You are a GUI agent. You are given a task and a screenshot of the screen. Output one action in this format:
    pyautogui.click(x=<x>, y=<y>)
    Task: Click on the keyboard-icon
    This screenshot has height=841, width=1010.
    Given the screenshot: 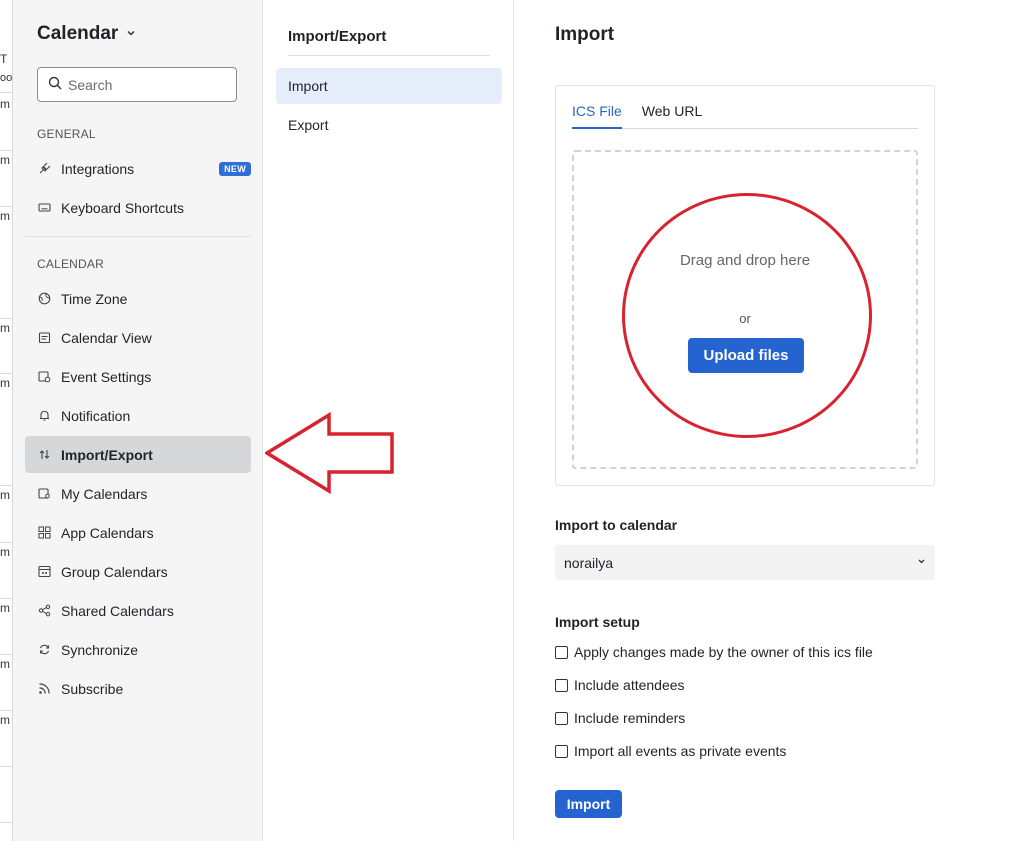 What is the action you would take?
    pyautogui.click(x=44, y=207)
    